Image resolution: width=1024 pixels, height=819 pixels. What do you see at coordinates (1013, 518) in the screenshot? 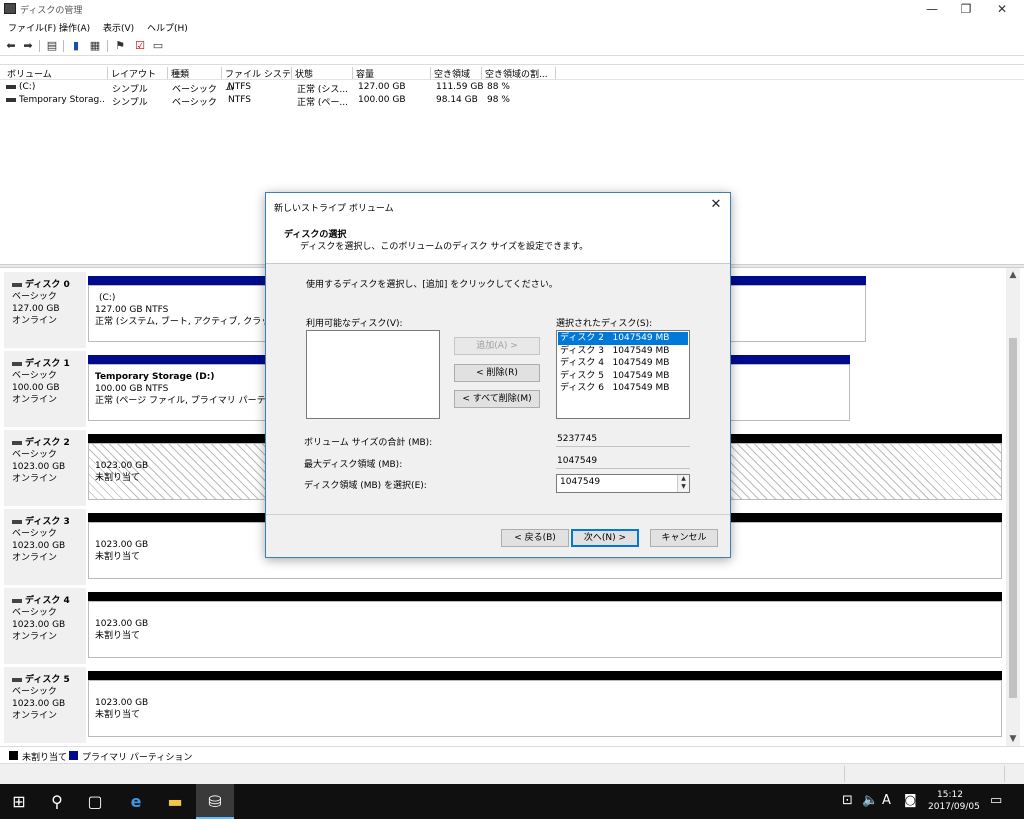
I see `scroll-thumb` at bounding box center [1013, 518].